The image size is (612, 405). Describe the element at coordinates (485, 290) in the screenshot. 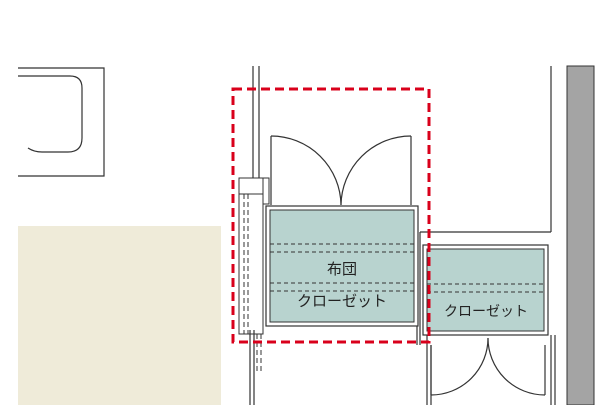

I see `closet: クローゼット` at that location.